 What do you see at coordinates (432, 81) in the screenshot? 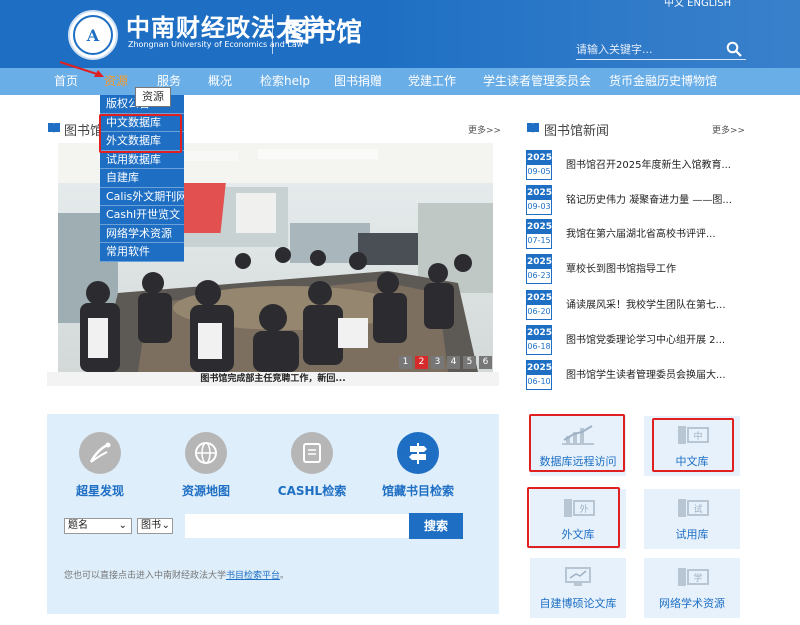
I see `nav-party-work: 党建工作` at bounding box center [432, 81].